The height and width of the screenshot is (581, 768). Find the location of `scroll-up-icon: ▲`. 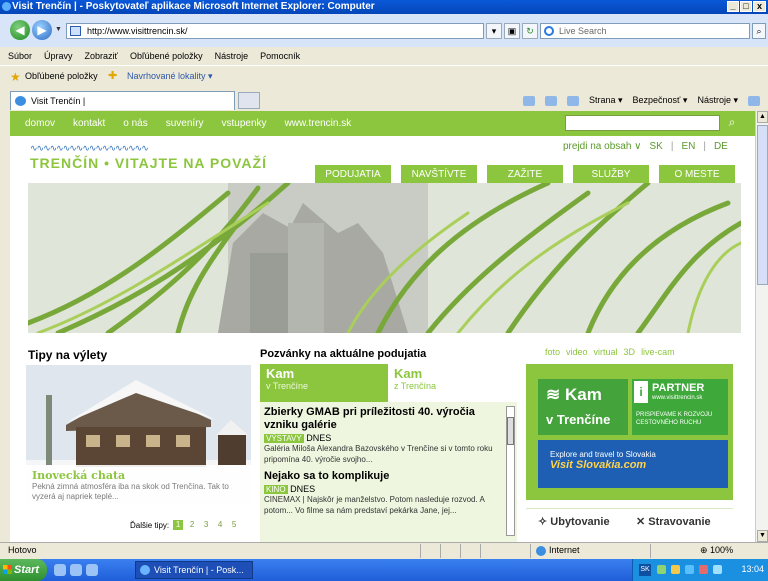

scroll-up-icon: ▲ is located at coordinates (762, 117).